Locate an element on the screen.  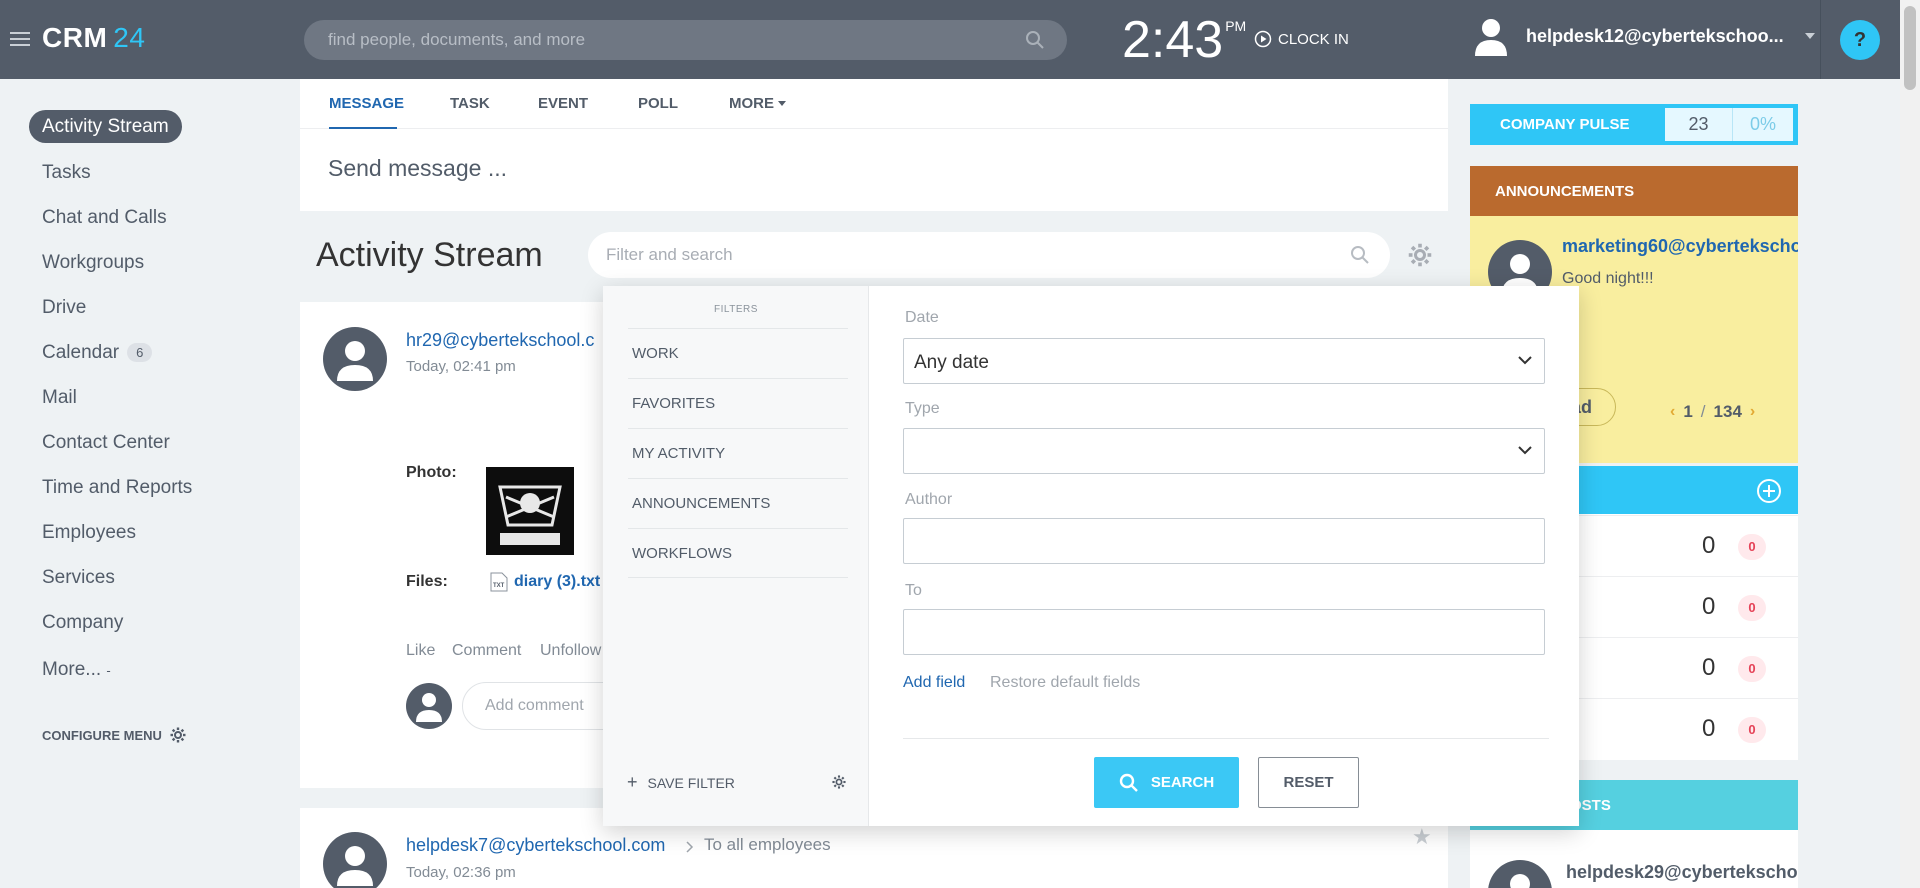
pulse-stats: 23 0% is located at coordinates (1729, 124).